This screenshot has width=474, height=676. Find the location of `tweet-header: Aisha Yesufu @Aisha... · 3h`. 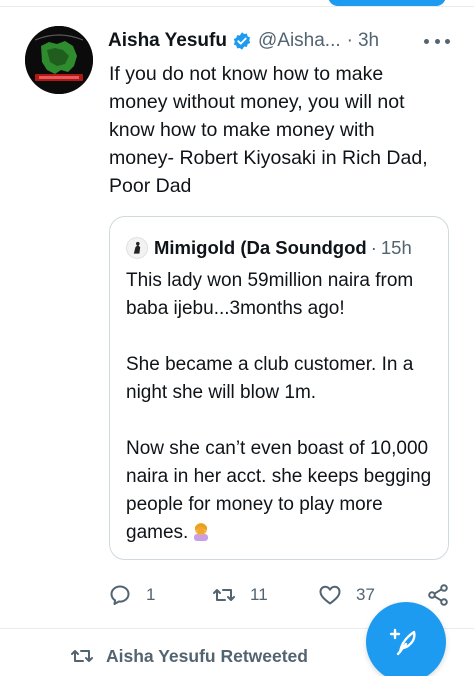

tweet-header: Aisha Yesufu @Aisha... · 3h is located at coordinates (243, 41).